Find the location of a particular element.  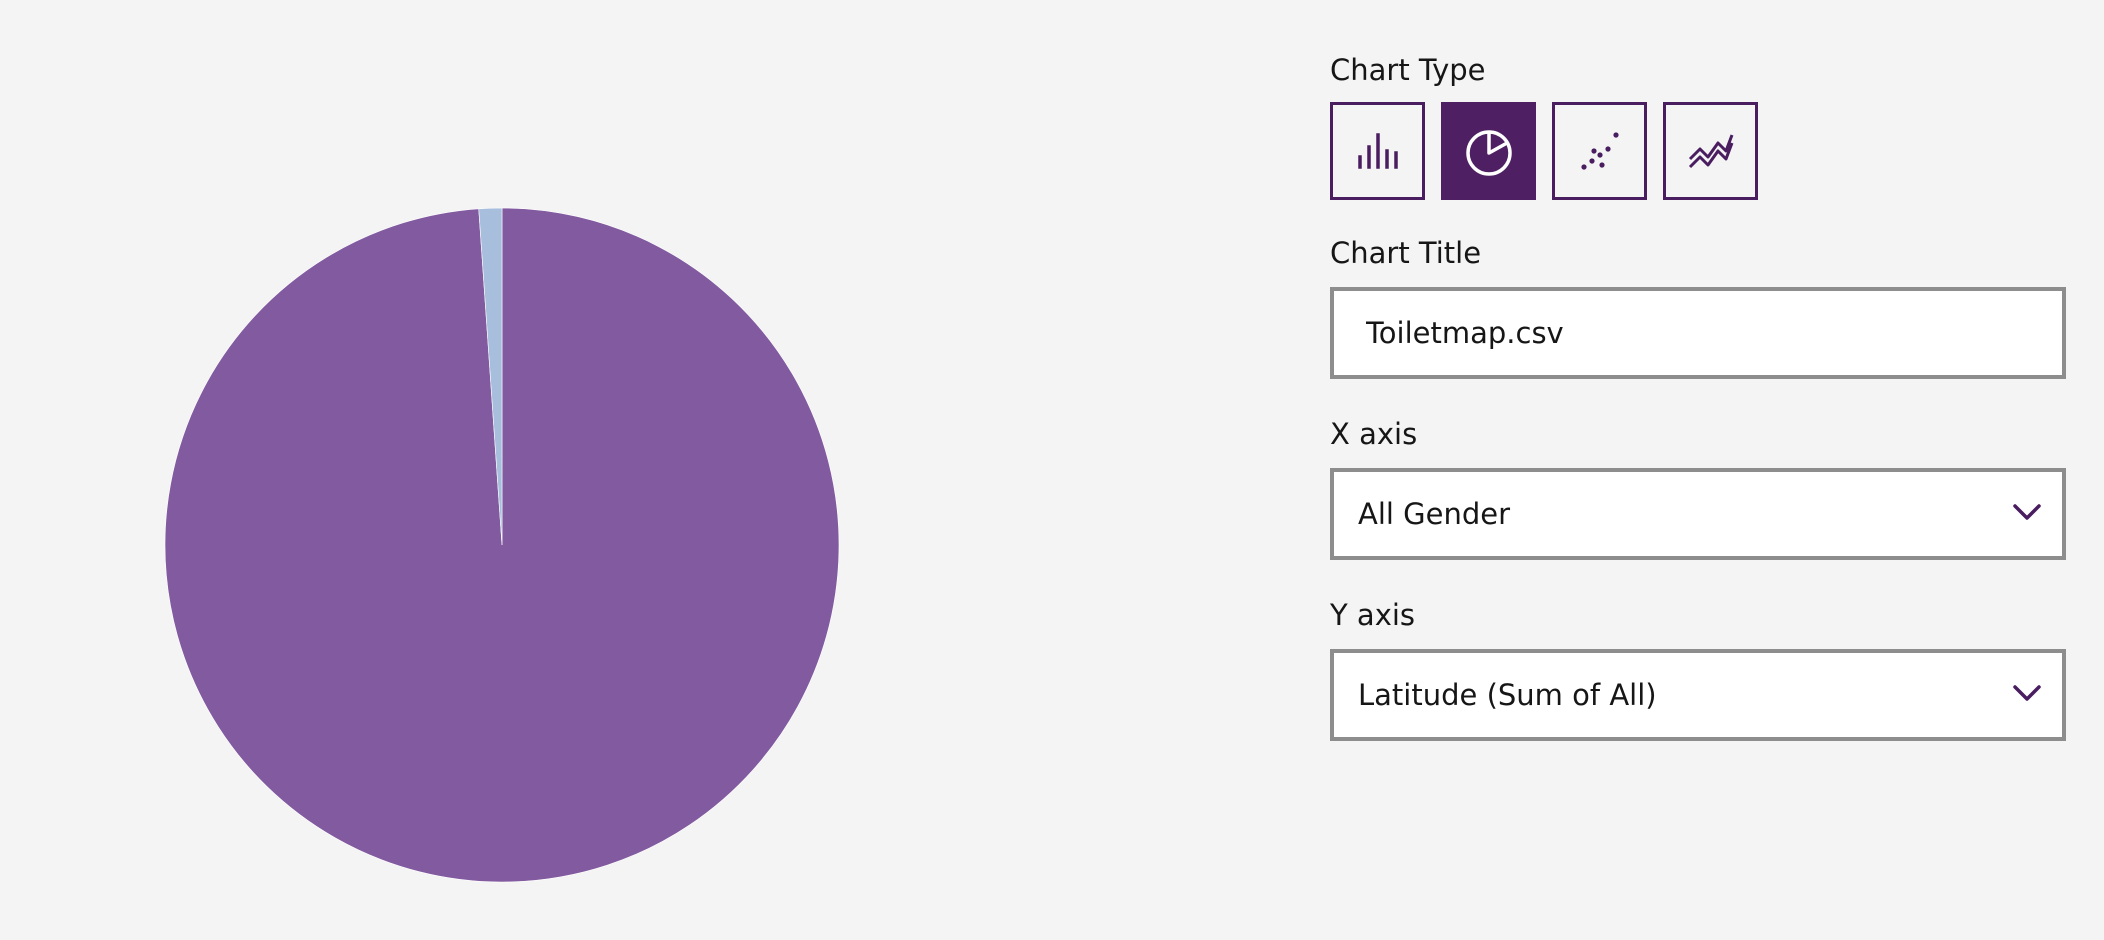

bar-chart-icon is located at coordinates (1377, 151).